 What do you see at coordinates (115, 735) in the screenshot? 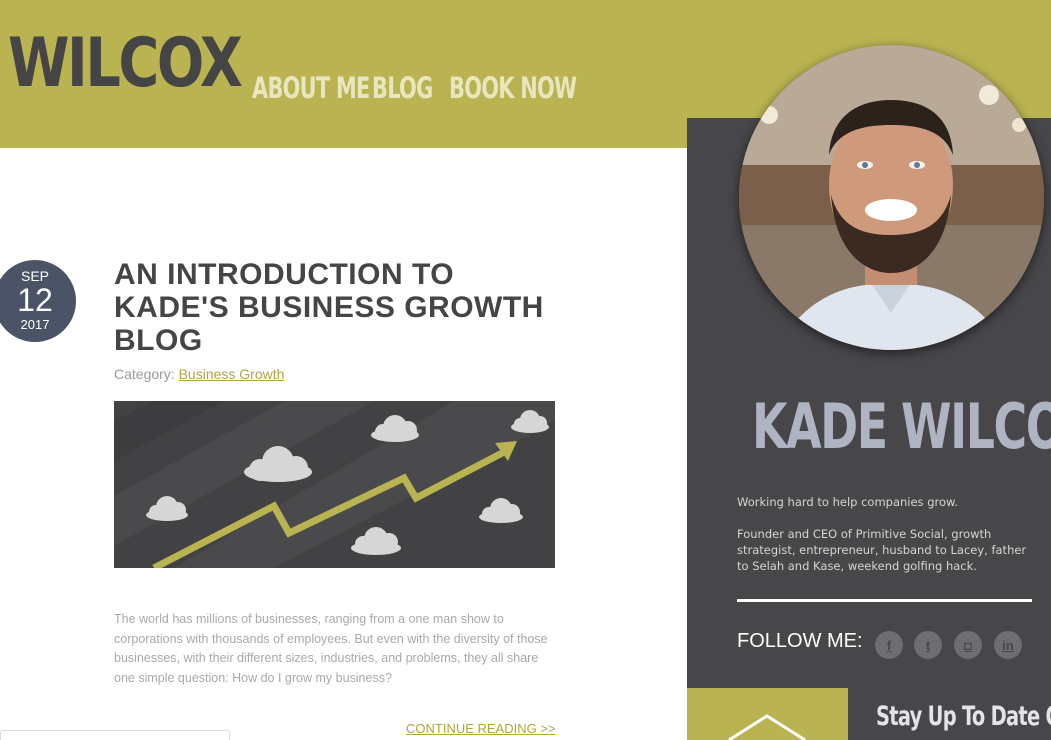
I see `post-footer-box` at bounding box center [115, 735].